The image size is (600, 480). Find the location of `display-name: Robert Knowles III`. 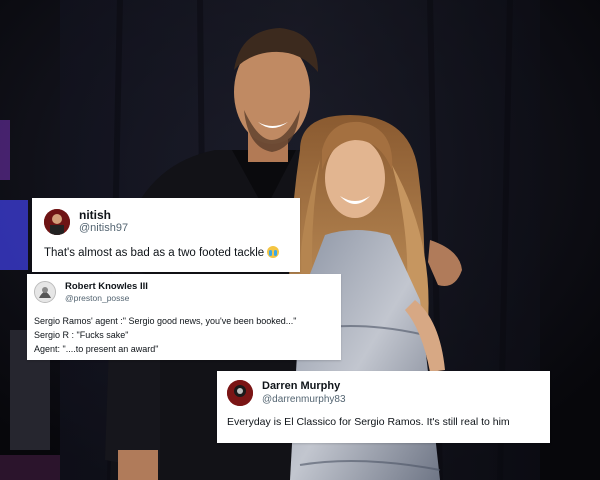

display-name: Robert Knowles III is located at coordinates (106, 286).